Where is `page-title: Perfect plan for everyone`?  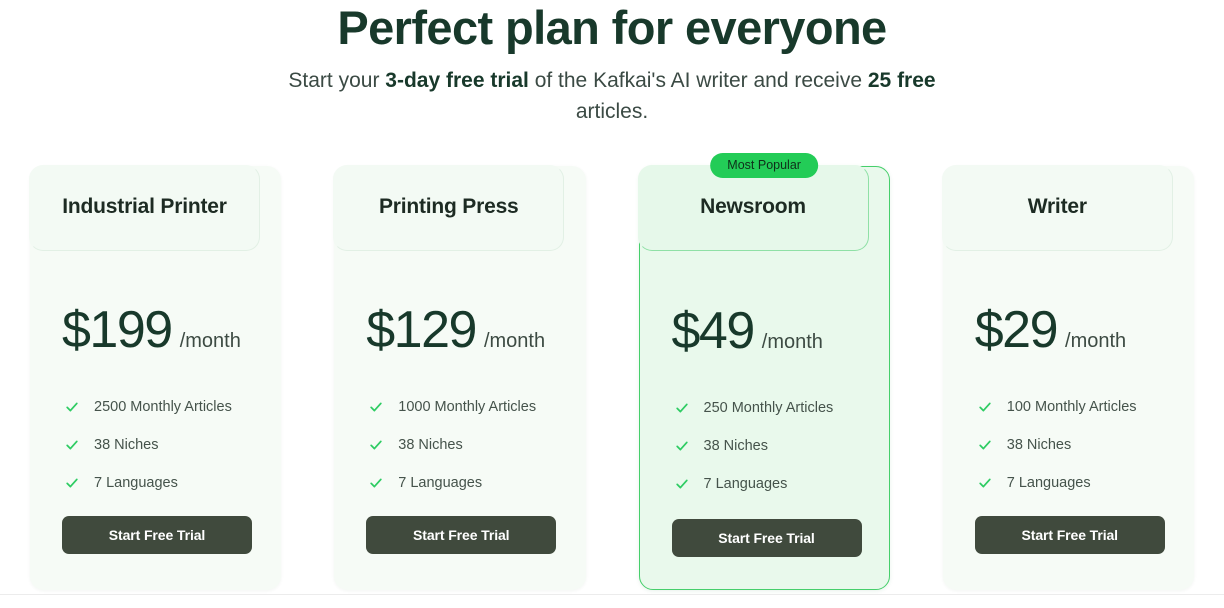 page-title: Perfect plan for everyone is located at coordinates (612, 27).